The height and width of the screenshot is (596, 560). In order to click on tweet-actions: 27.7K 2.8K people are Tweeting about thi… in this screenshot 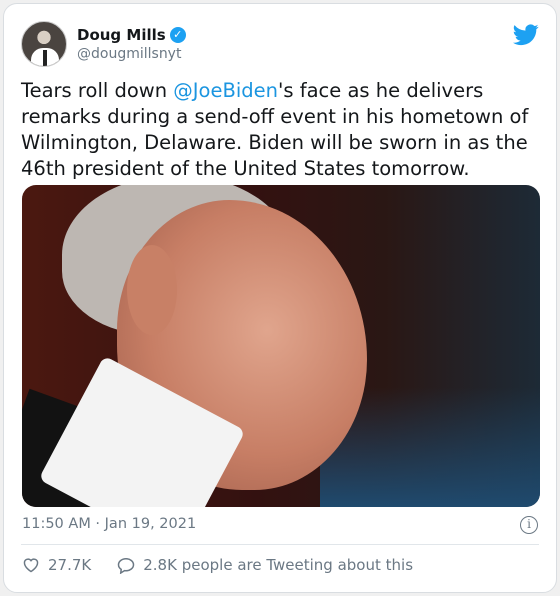, I will do `click(230, 565)`.